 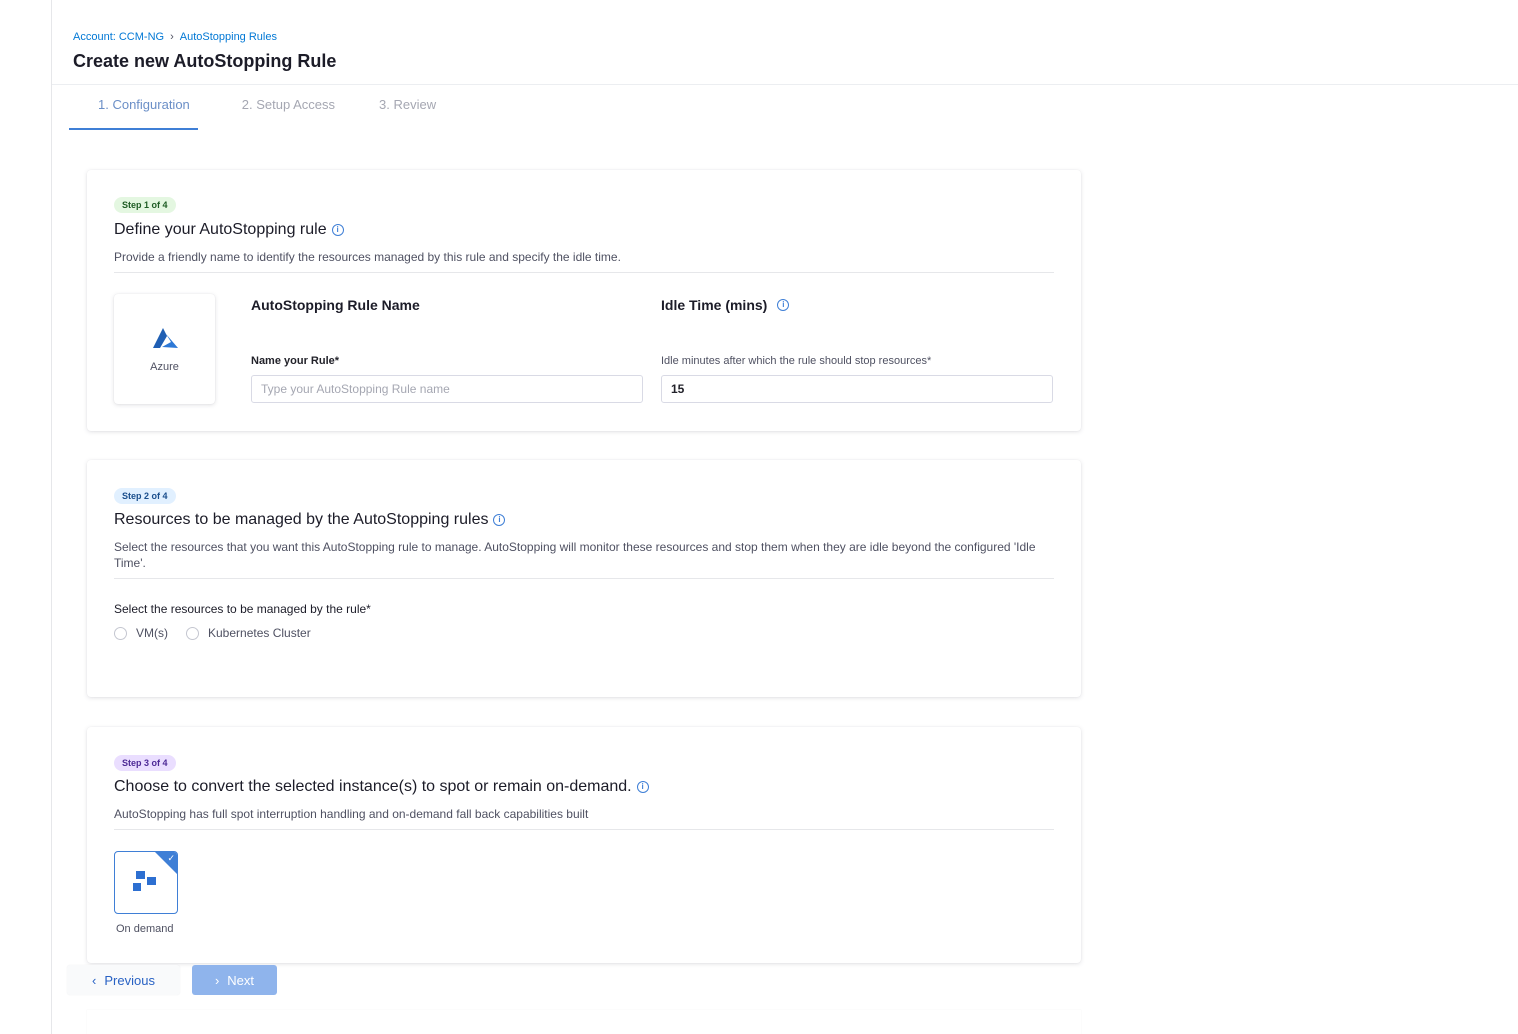 What do you see at coordinates (164, 349) in the screenshot?
I see `provider-tile-azure: Azure` at bounding box center [164, 349].